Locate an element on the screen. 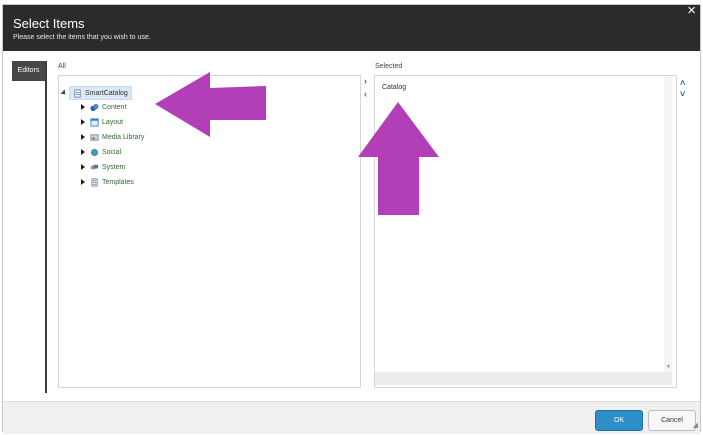 Image resolution: width=703 pixels, height=435 pixels. tree-item-layout: Layout is located at coordinates (102, 122).